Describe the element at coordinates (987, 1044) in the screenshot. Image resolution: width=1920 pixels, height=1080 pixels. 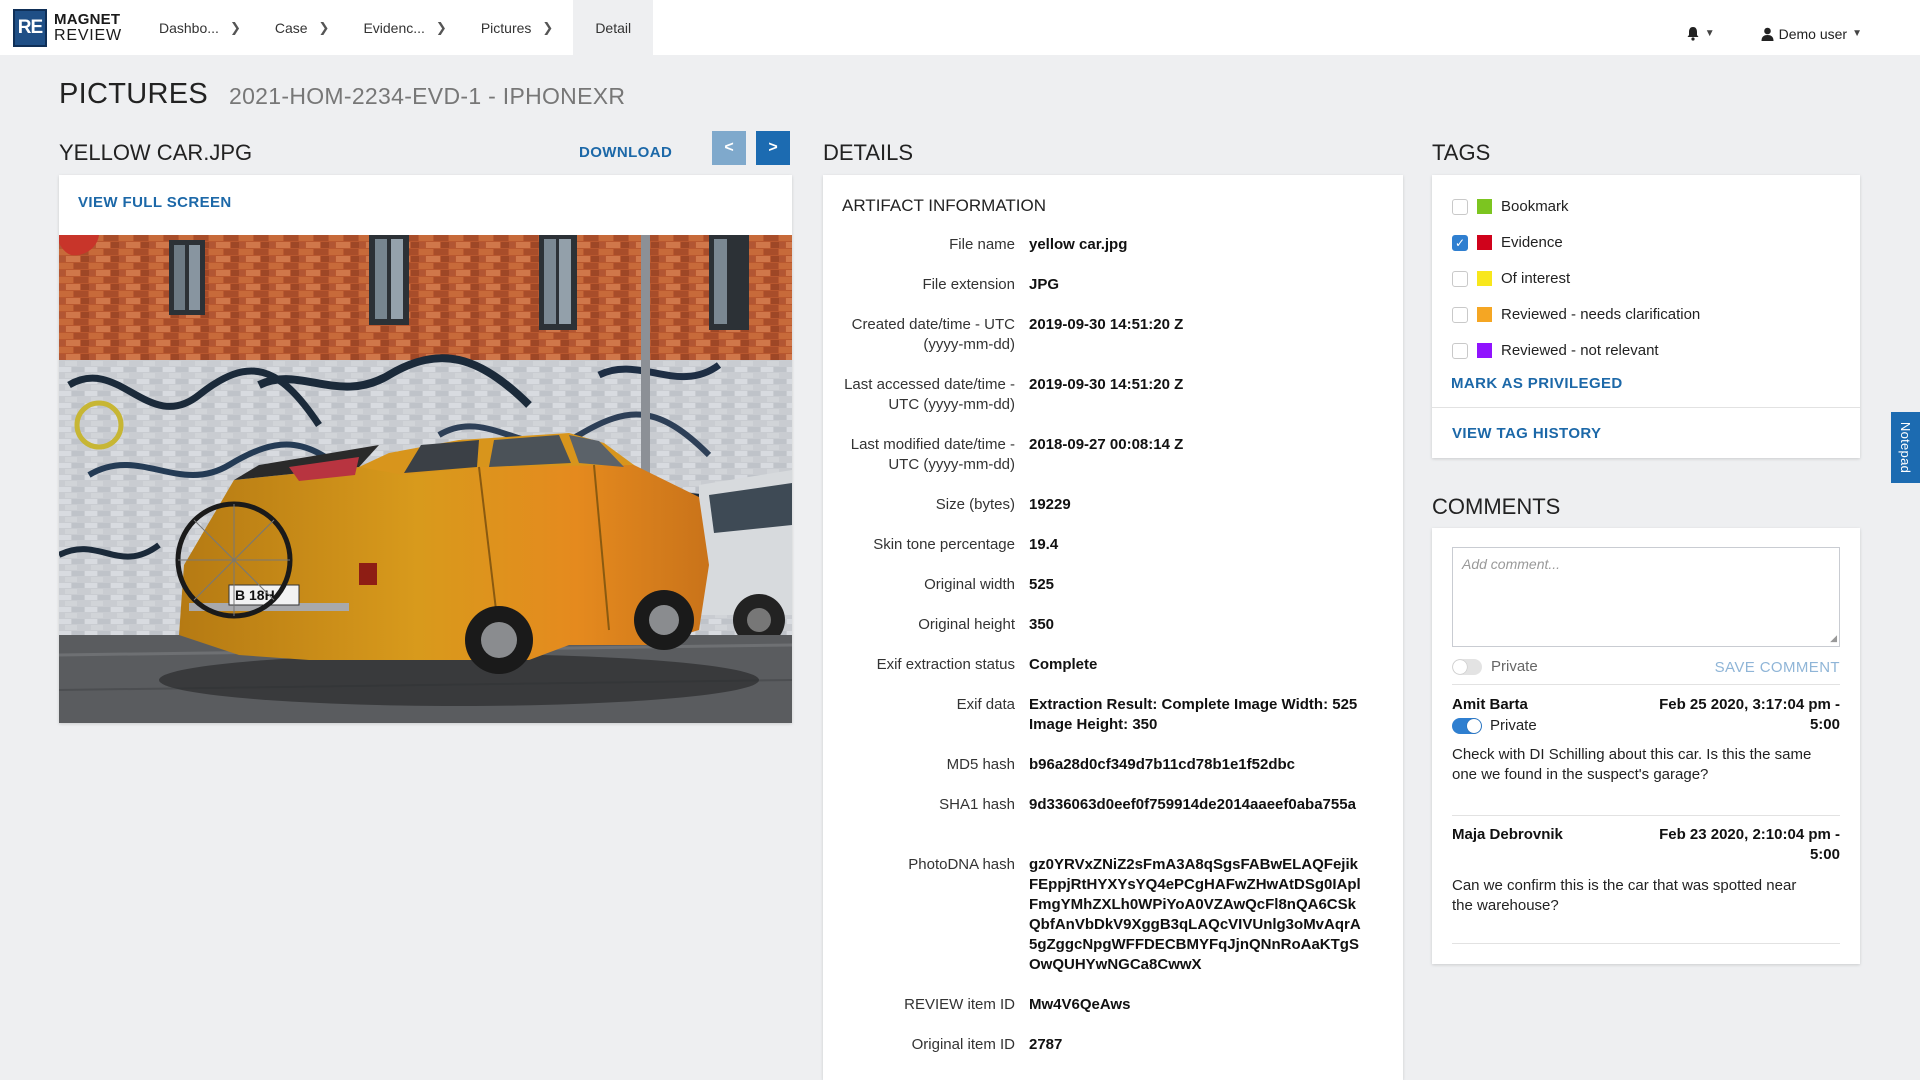
I see `detail-row-original-item-id: Original item ID 2787` at that location.